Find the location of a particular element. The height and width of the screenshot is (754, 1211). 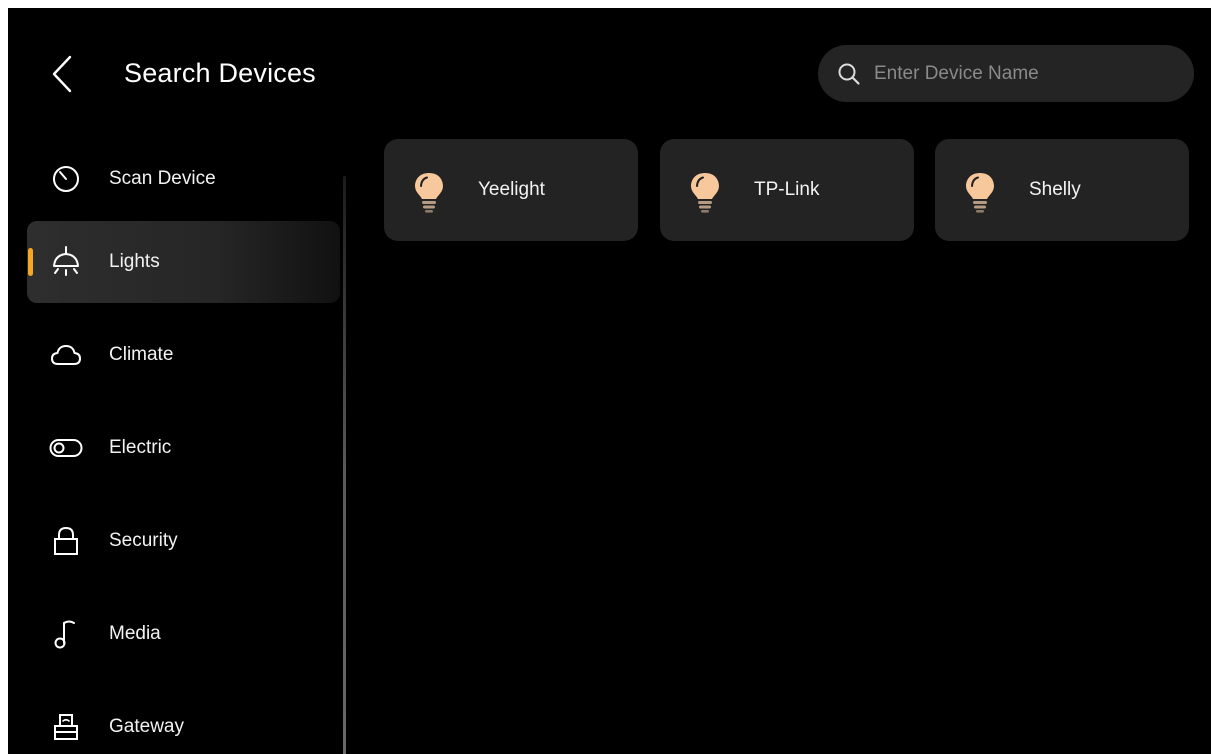

device-card-shelly: Shelly is located at coordinates (1062, 190).